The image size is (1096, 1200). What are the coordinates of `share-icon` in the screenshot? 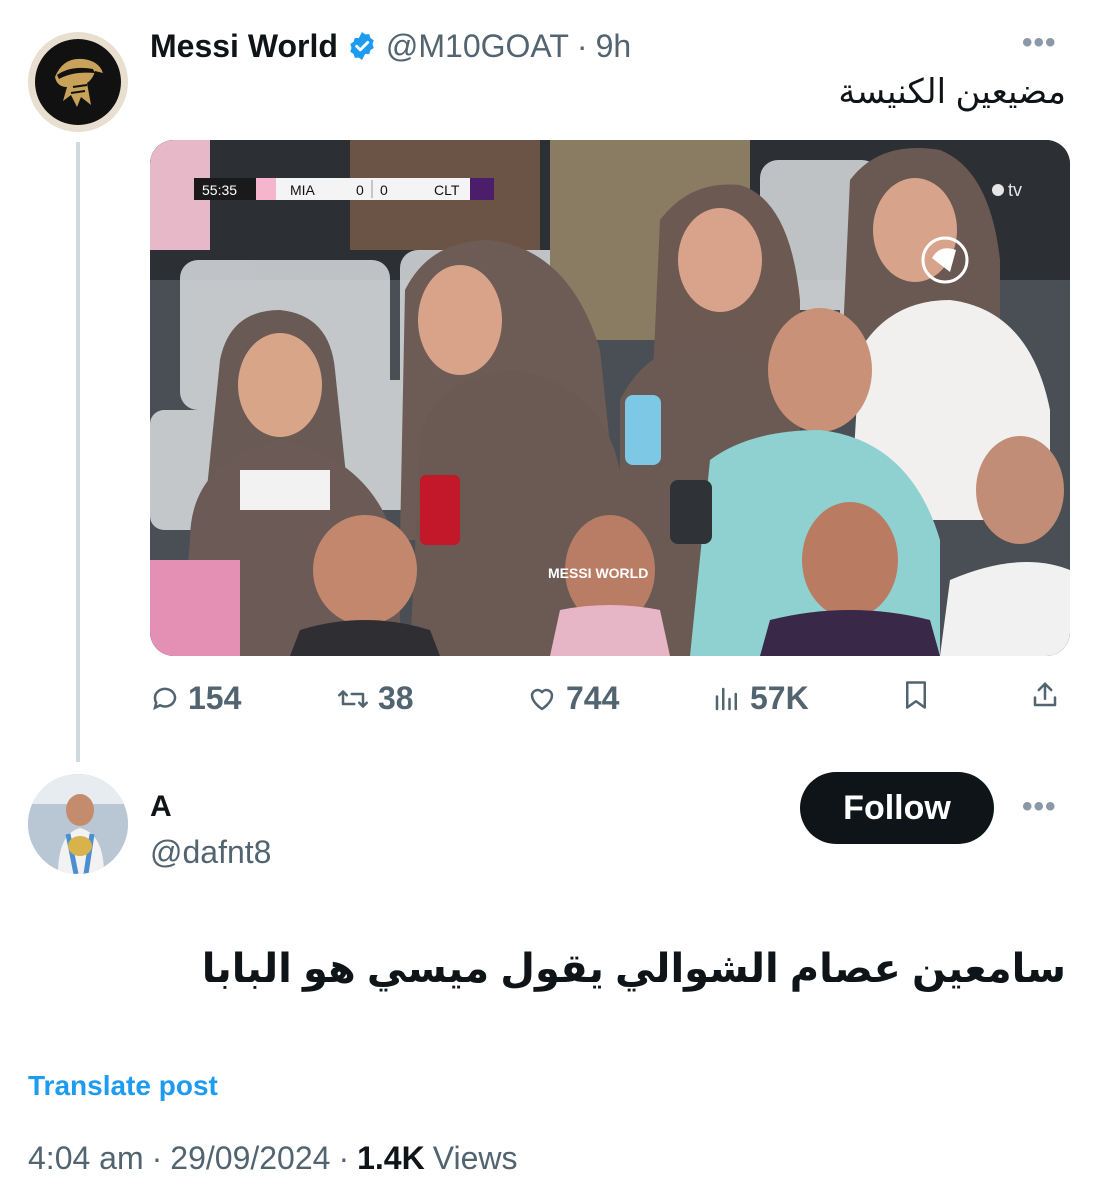 It's located at (1045, 695).